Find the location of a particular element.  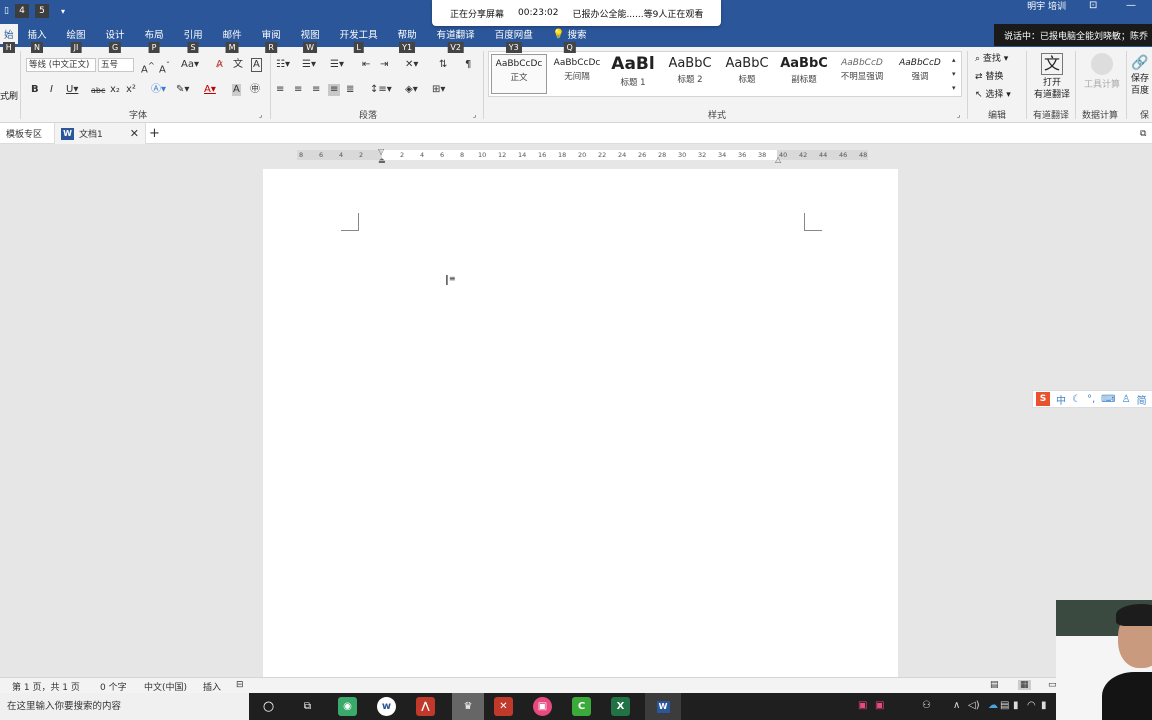

tray-cloud-icon: ☁ is located at coordinates (993, 705).